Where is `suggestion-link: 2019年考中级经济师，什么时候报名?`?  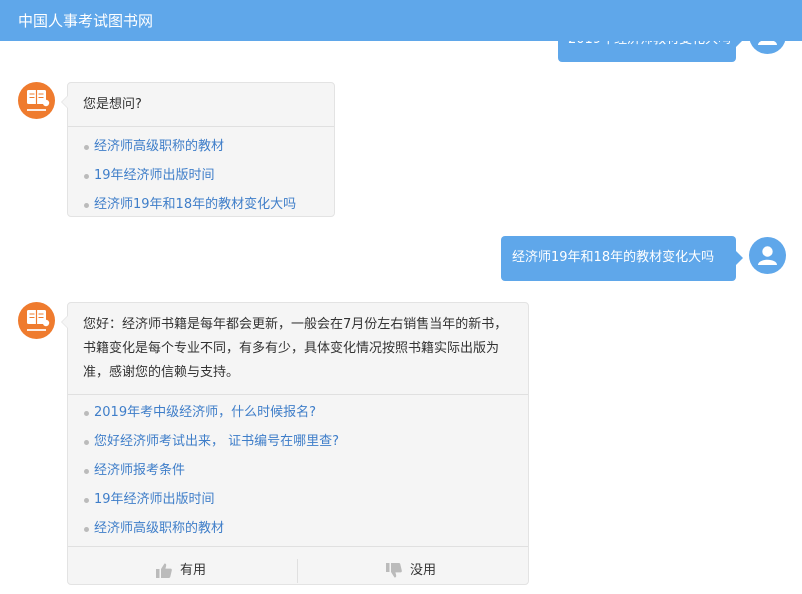 suggestion-link: 2019年考中级经济师，什么时候报名? is located at coordinates (205, 412).